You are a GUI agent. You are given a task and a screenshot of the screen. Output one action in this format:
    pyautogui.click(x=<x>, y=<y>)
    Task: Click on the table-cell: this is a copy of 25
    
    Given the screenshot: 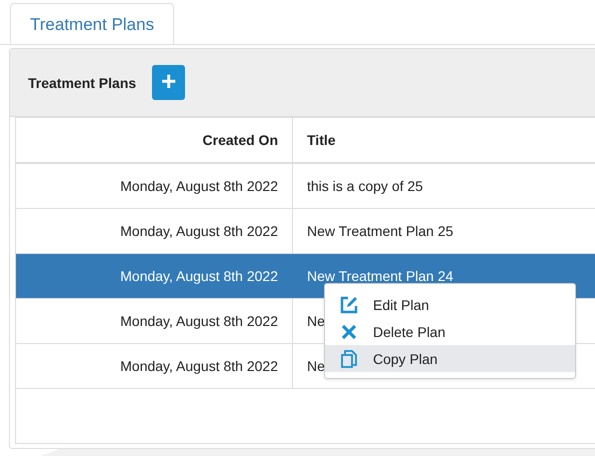 What is the action you would take?
    pyautogui.click(x=365, y=186)
    